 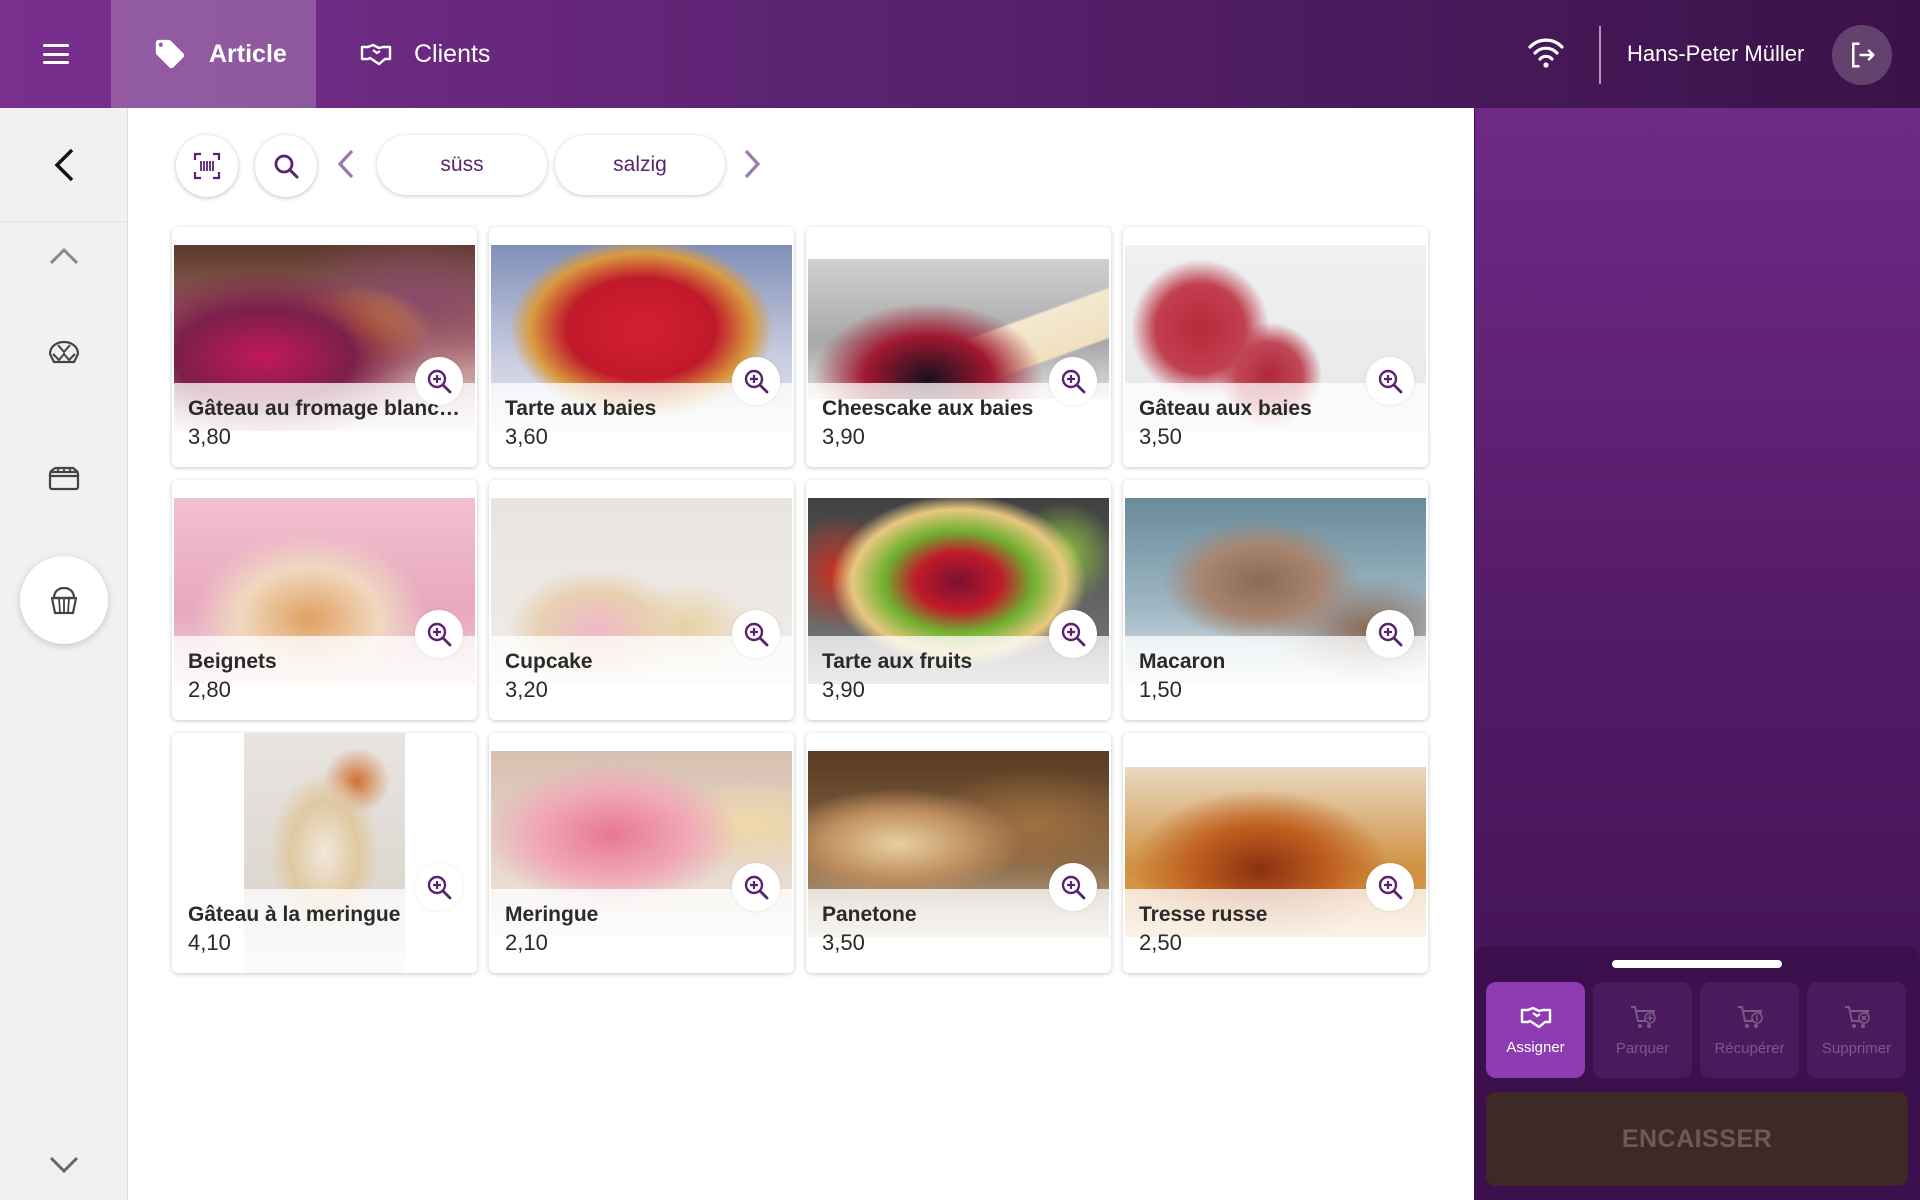 What do you see at coordinates (1862, 55) in the screenshot?
I see `logout-button` at bounding box center [1862, 55].